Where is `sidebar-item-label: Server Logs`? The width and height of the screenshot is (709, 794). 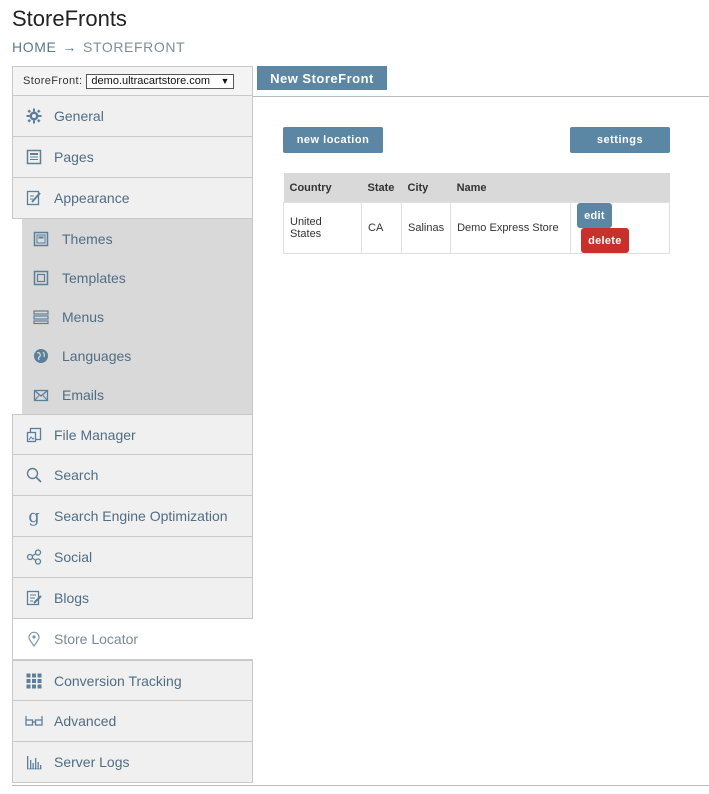 sidebar-item-label: Server Logs is located at coordinates (92, 762).